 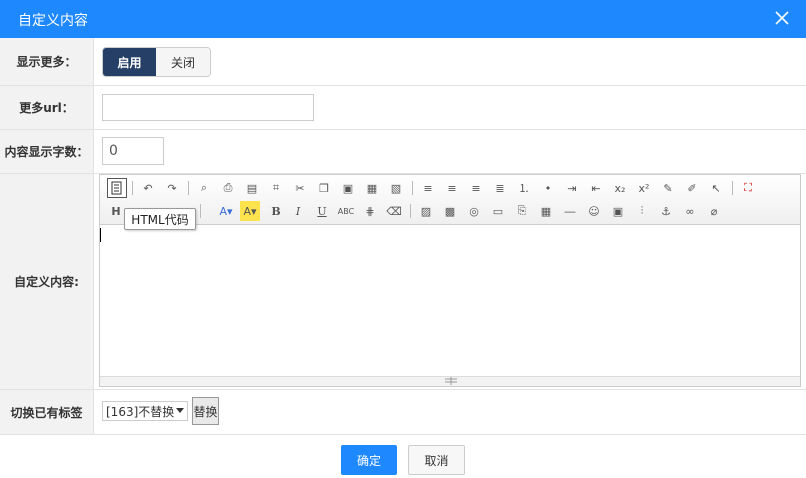 I want to click on fullscreen-icon: ⛶, so click(x=748, y=188).